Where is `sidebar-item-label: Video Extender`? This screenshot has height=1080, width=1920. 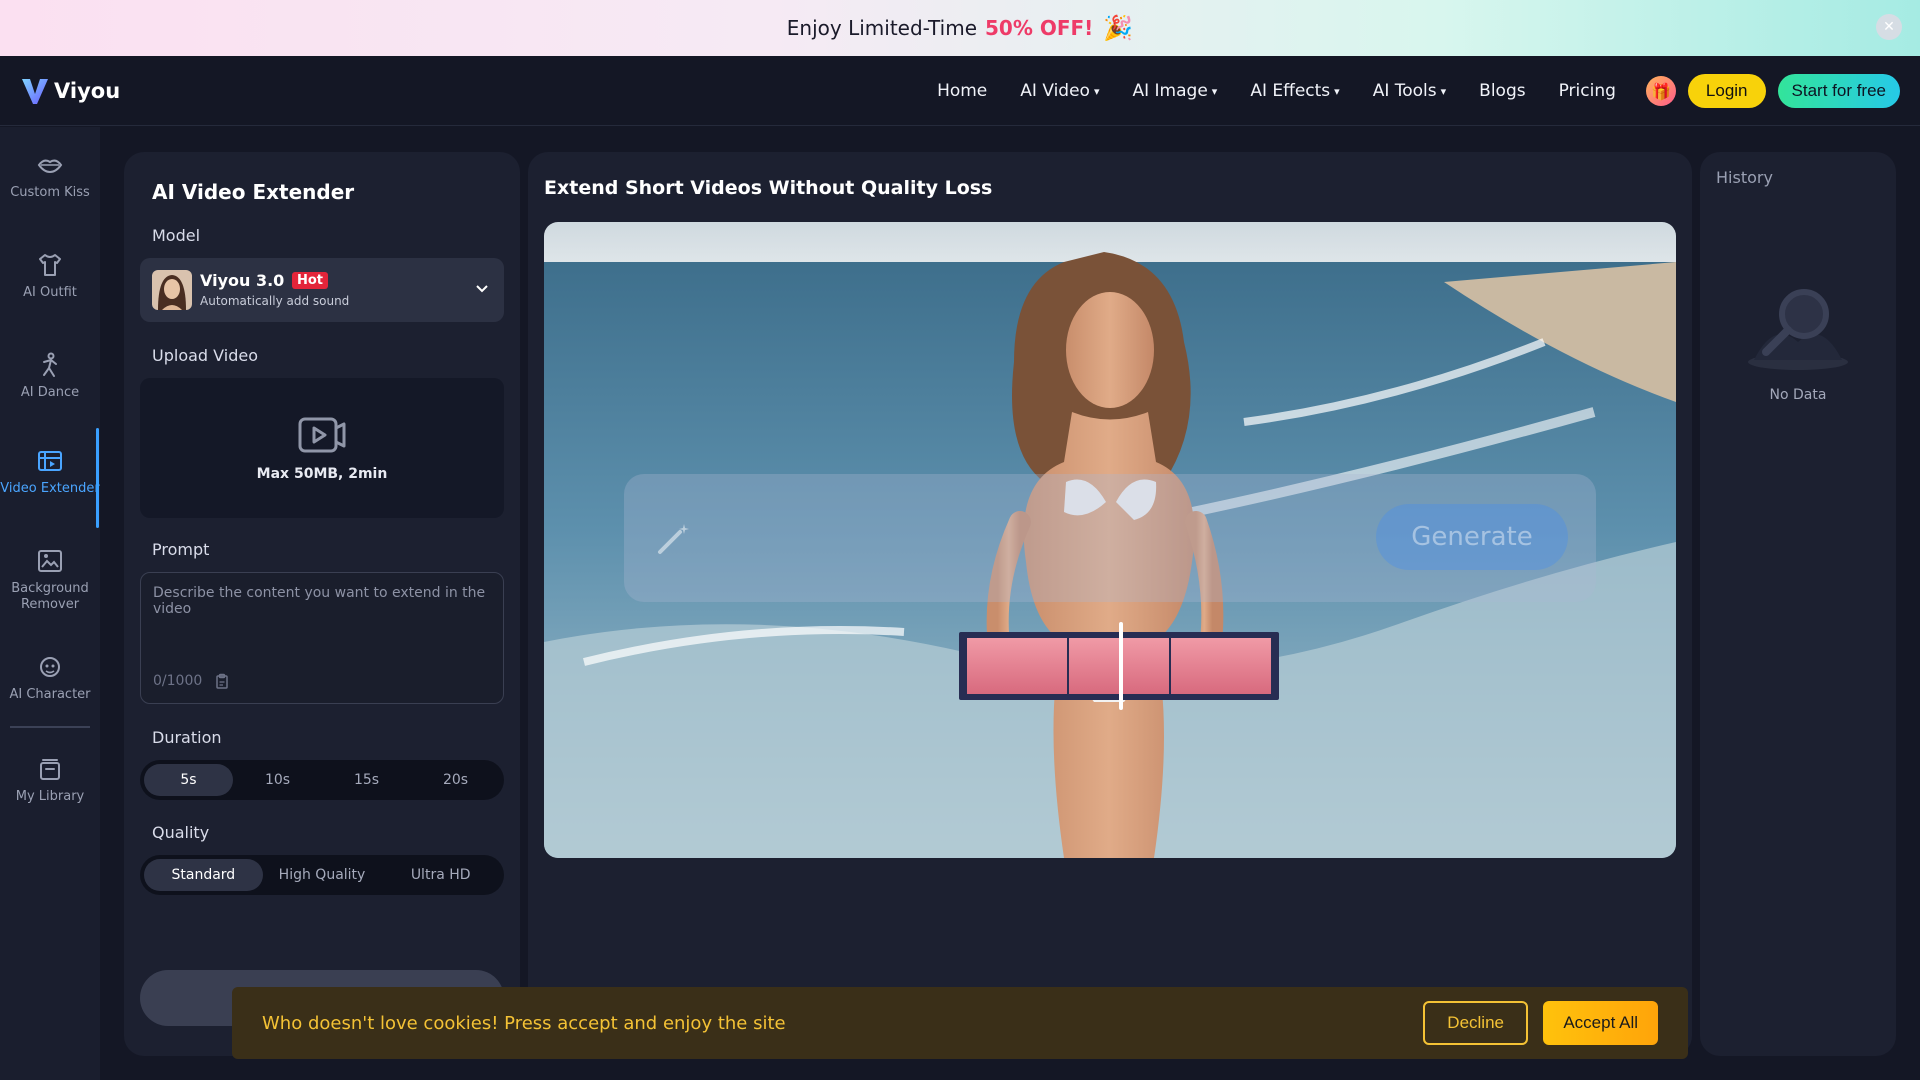
sidebar-item-label: Video Extender is located at coordinates (50, 488).